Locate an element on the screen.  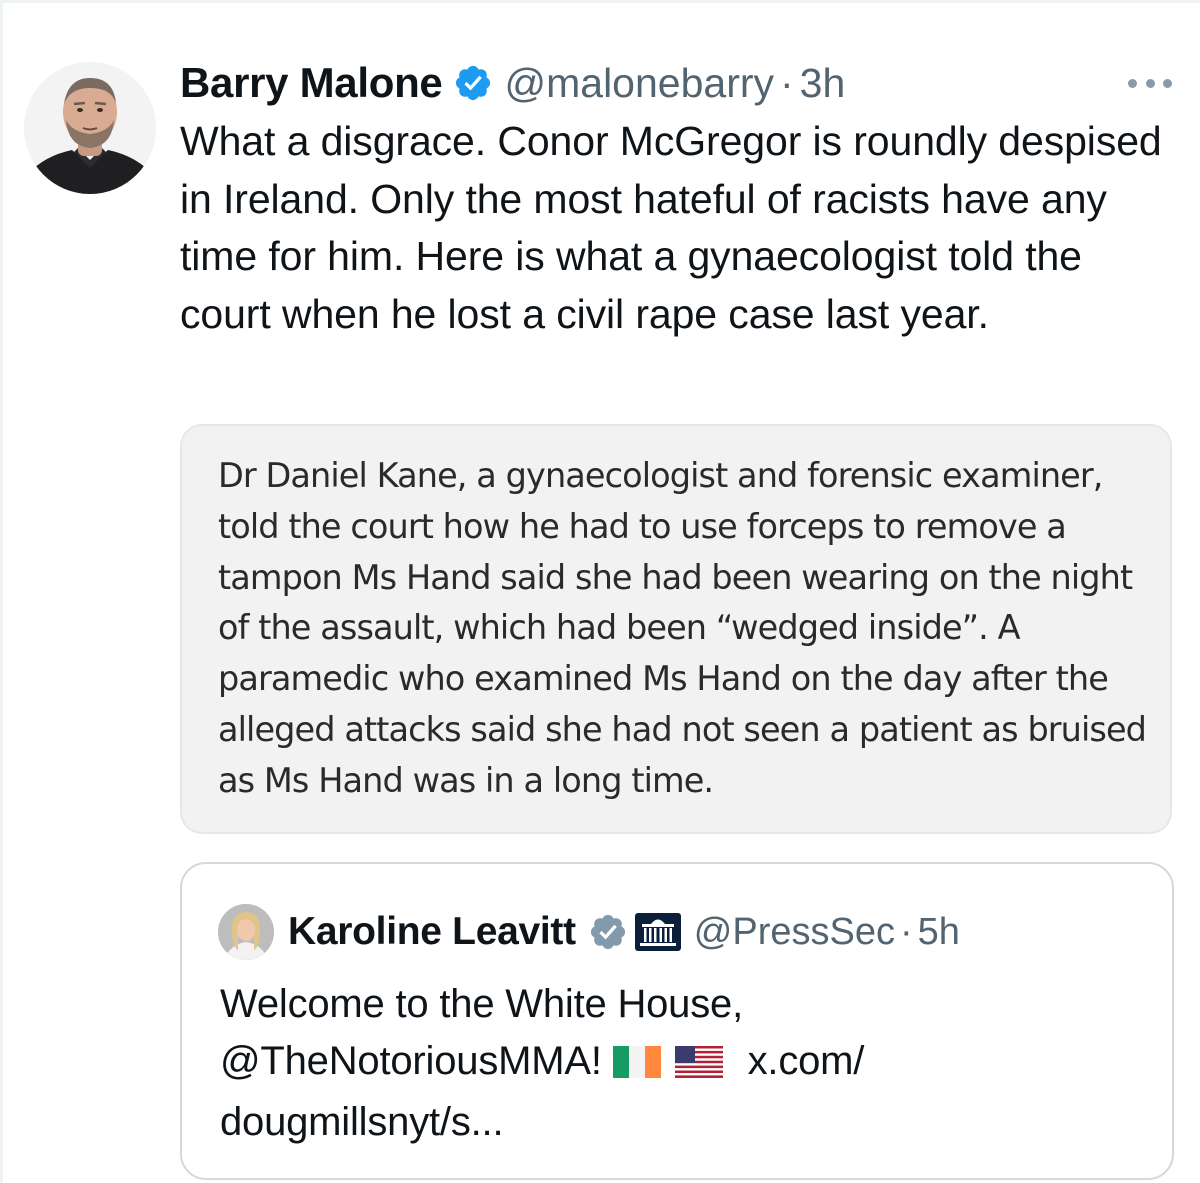
user-avatar-photo is located at coordinates (90, 128).